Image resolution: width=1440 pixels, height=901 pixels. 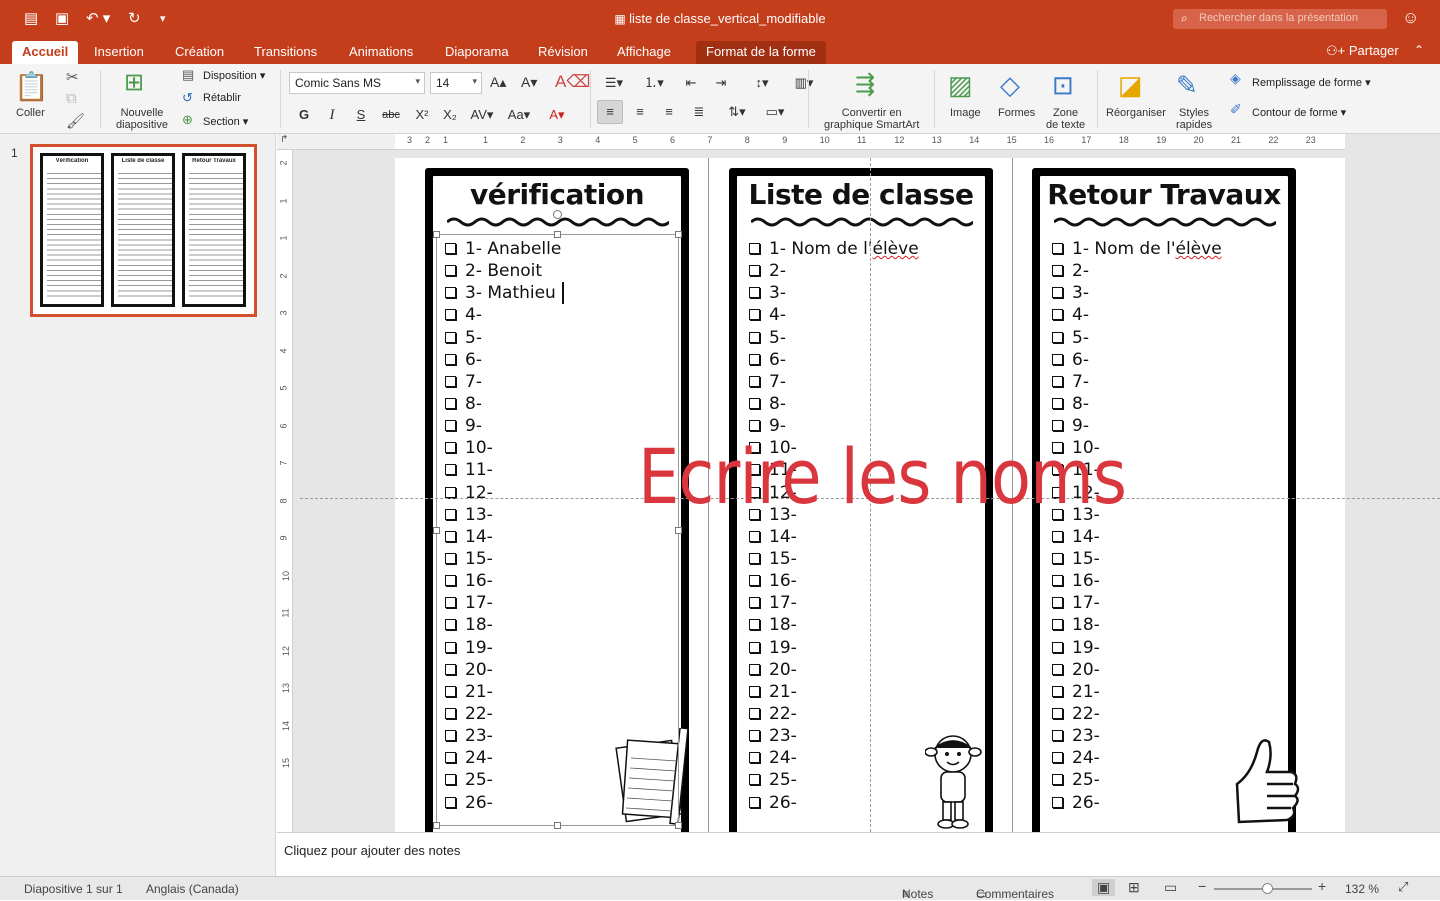 I want to click on feedback-smiley-icon: ☺, so click(x=1410, y=18).